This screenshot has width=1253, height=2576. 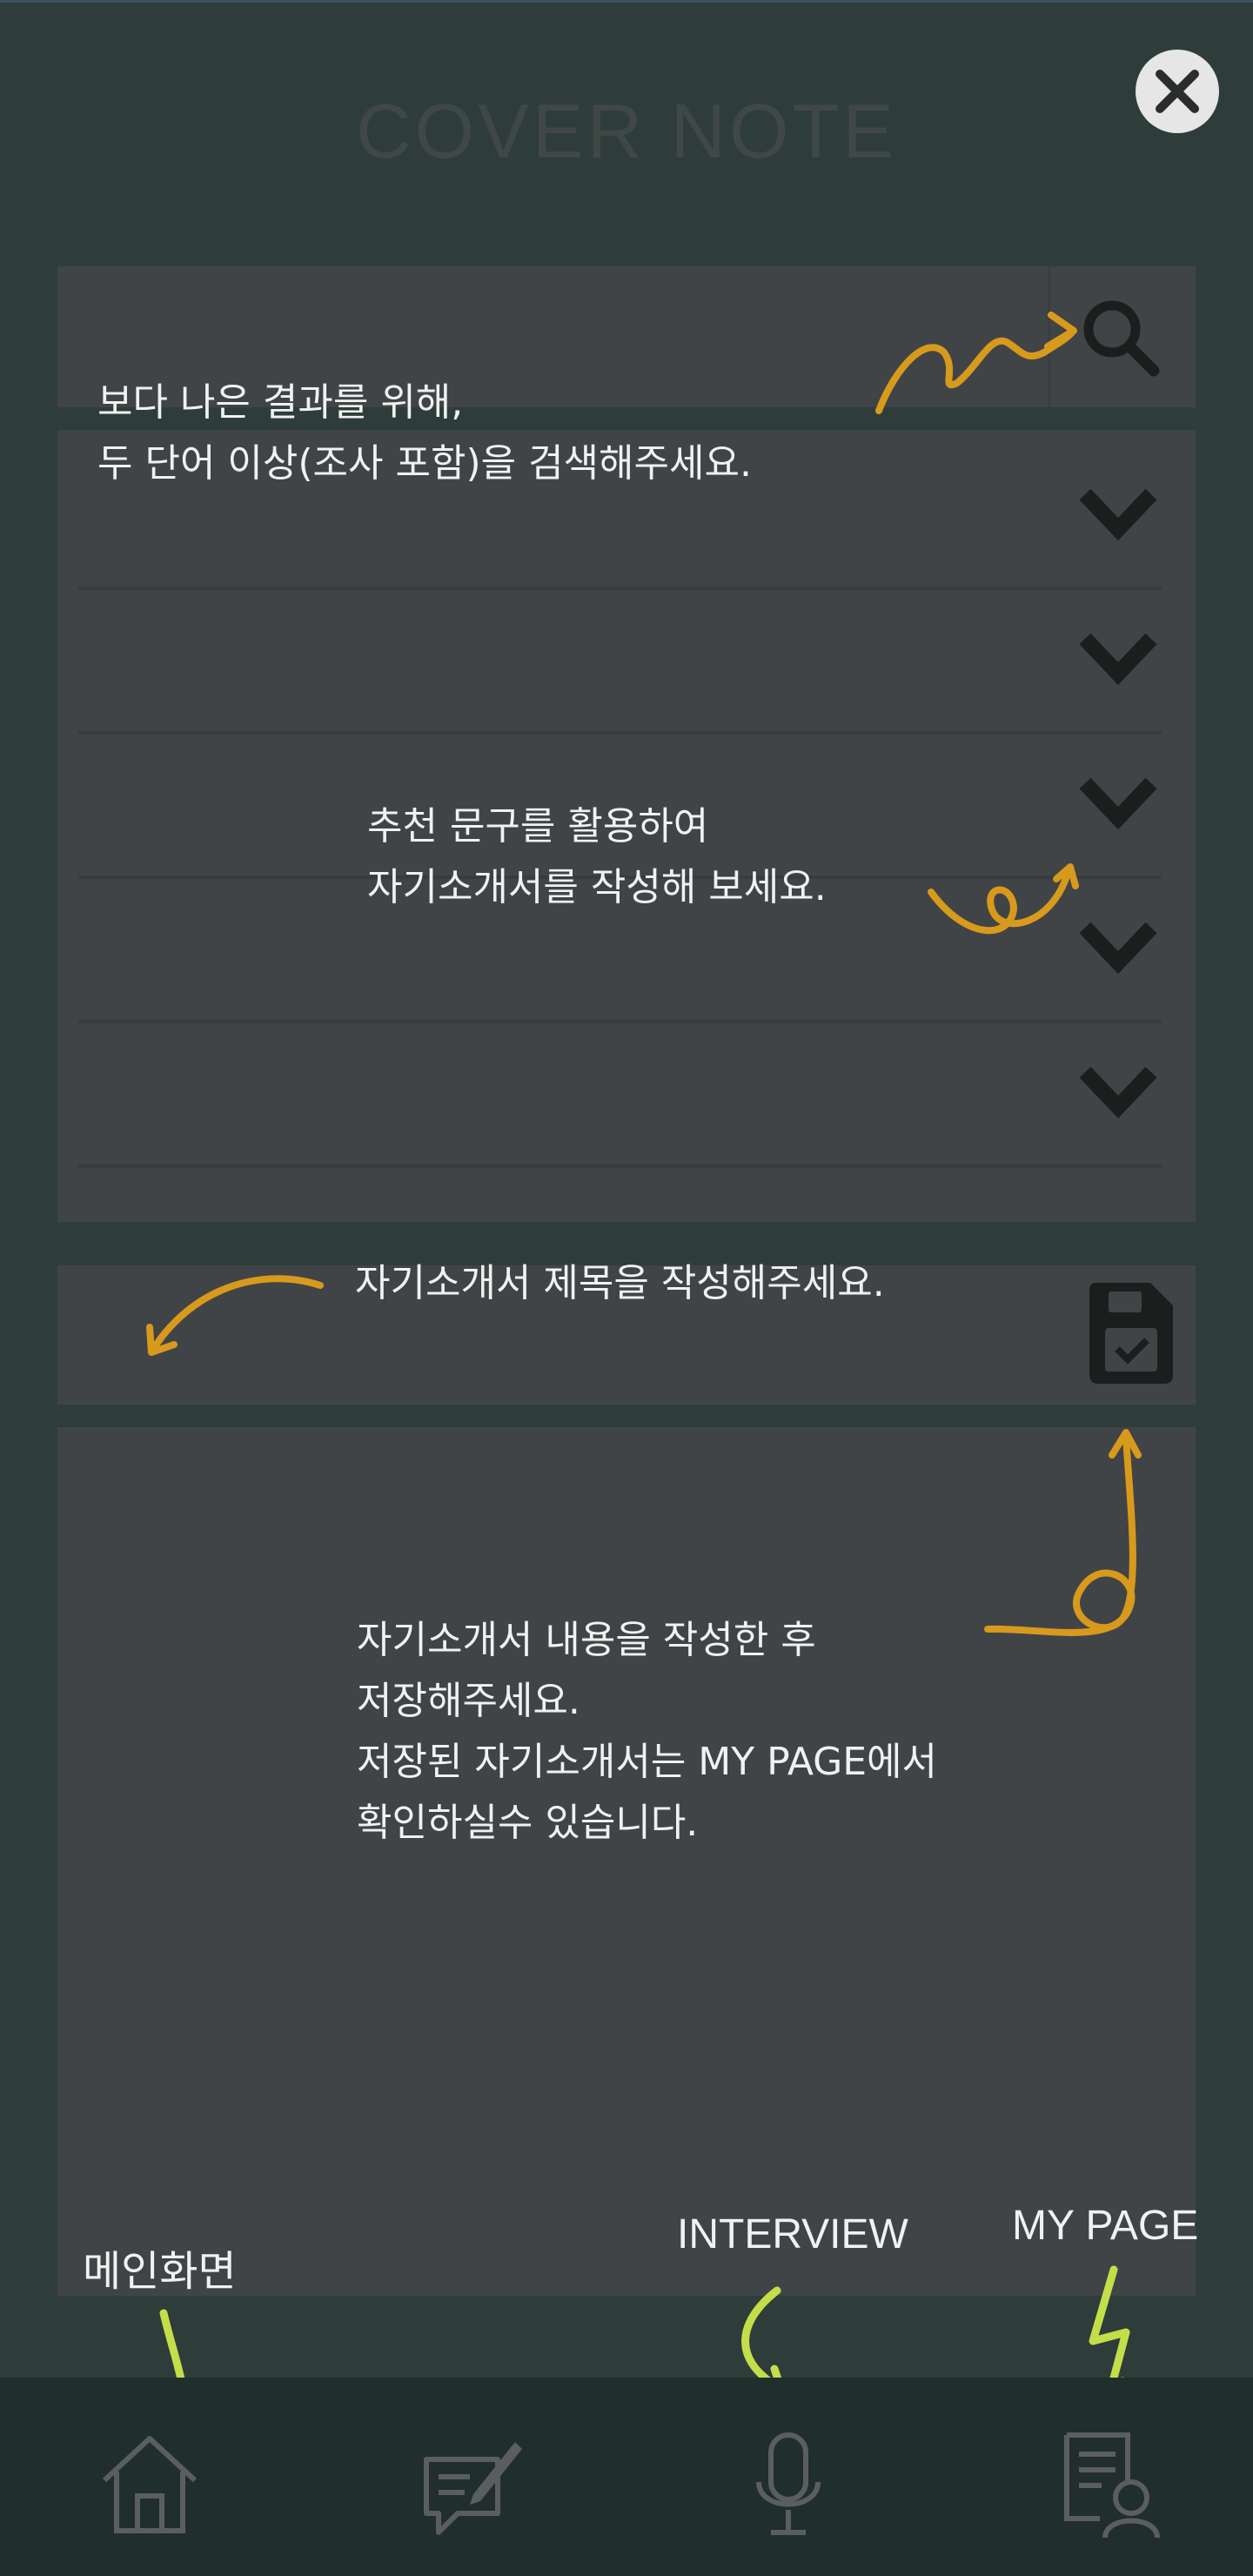 What do you see at coordinates (597, 857) in the screenshot?
I see `tip-recommend: 추천 문구를 활용하여 자기소개서를 작성해 보세요.` at bounding box center [597, 857].